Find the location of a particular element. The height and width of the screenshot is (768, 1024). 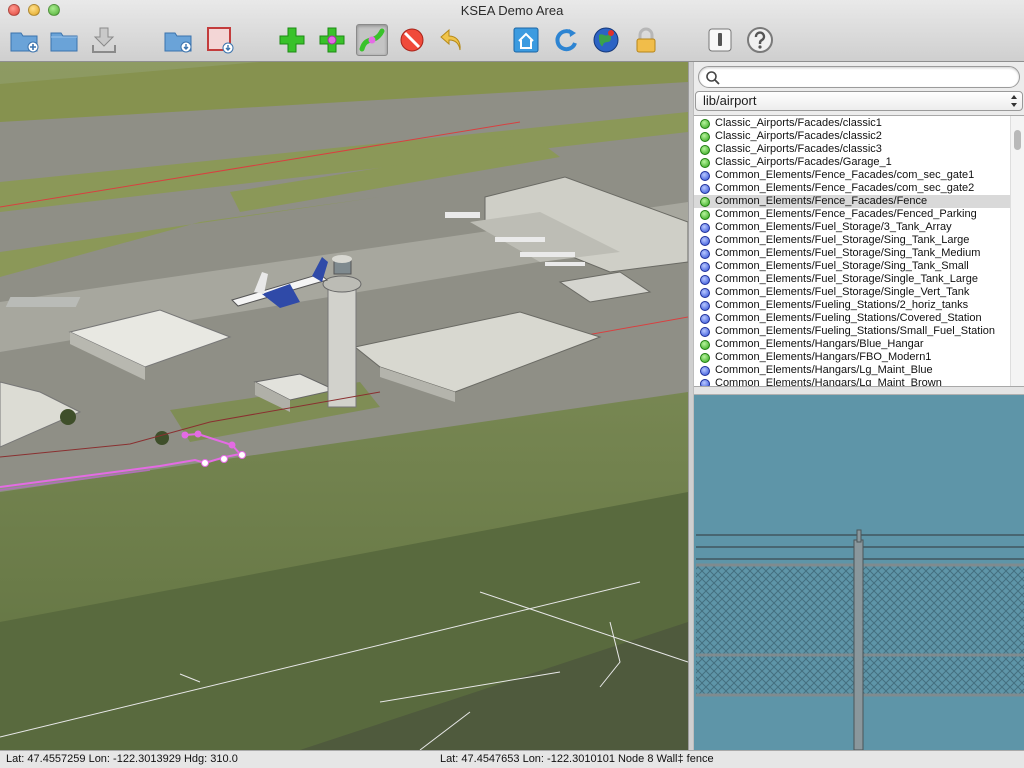

box-export-icon is located at coordinates (220, 40).